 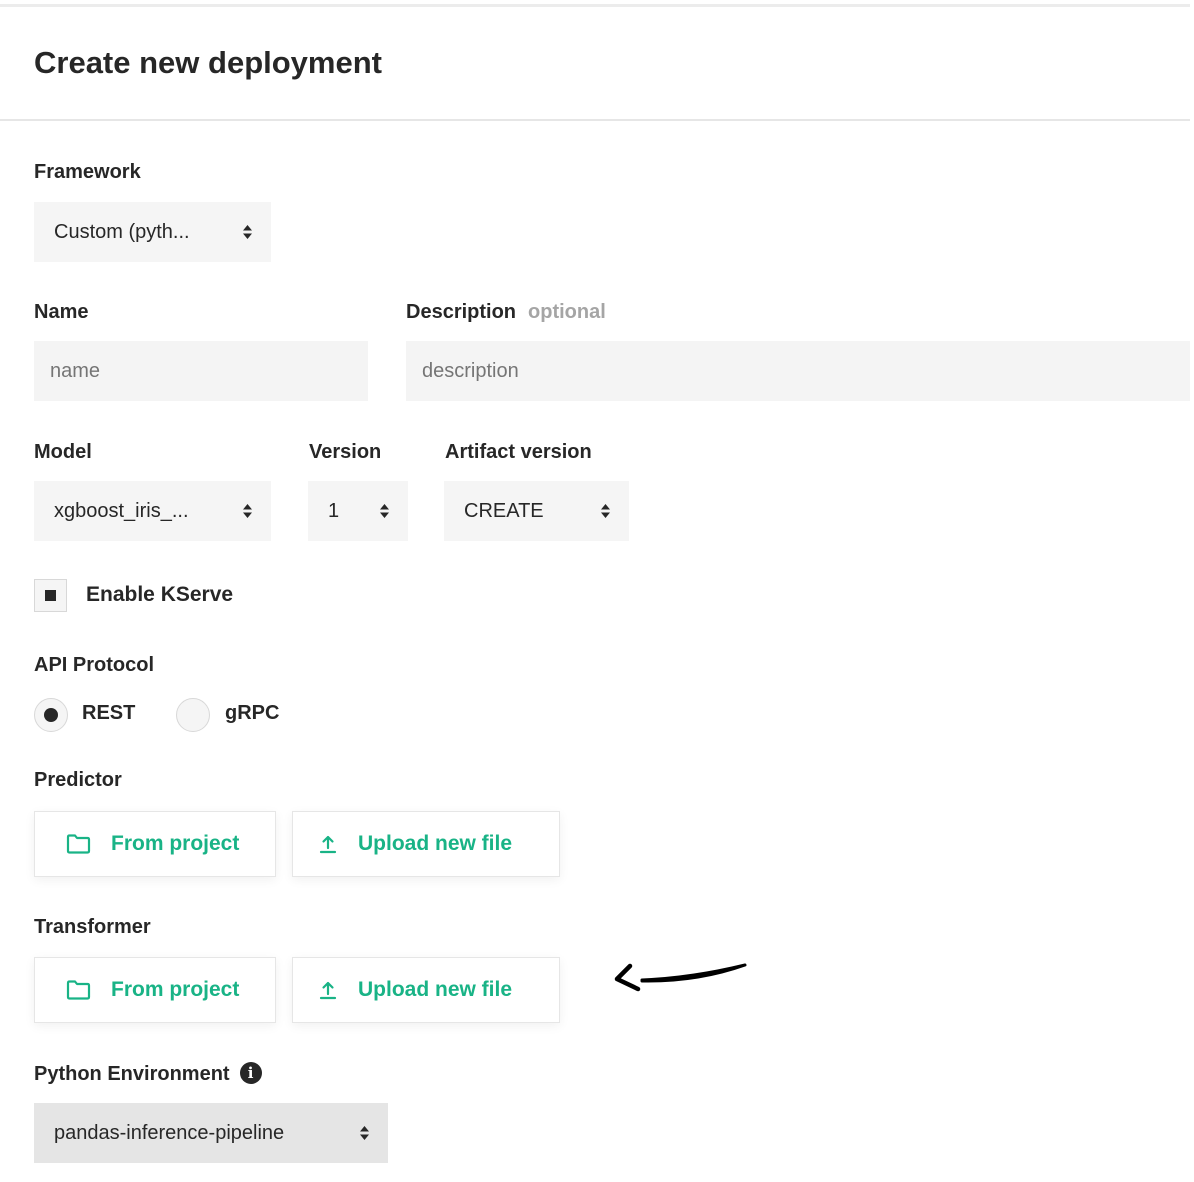 I want to click on radio-rest, so click(x=51, y=715).